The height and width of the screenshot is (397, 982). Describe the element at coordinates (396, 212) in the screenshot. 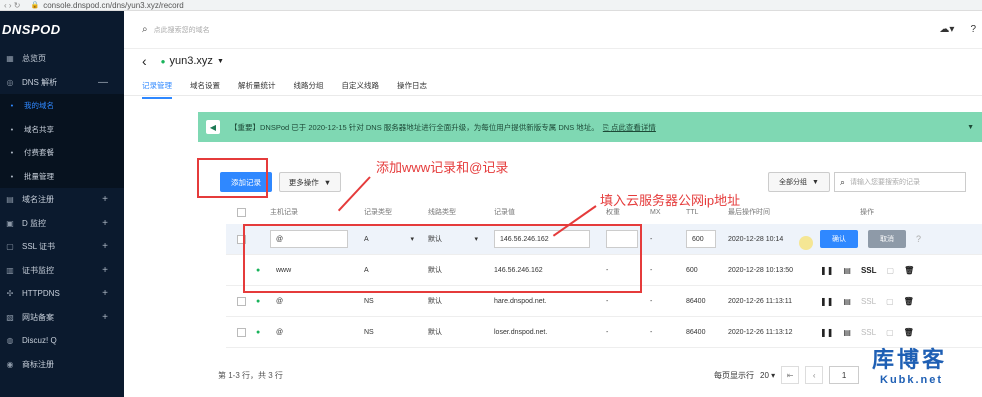

I see `col-type: 记录类型` at that location.